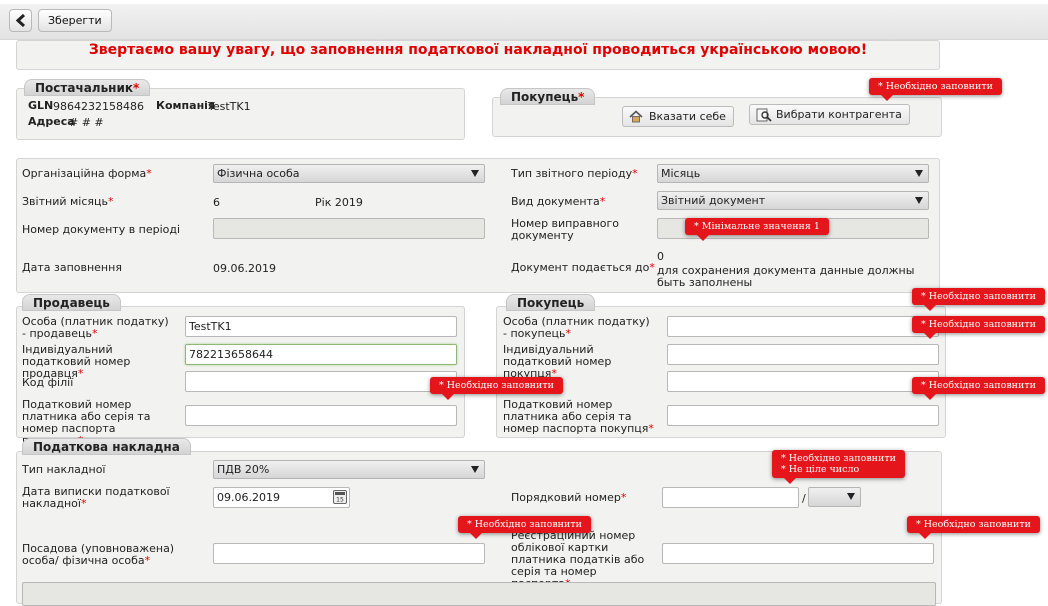  I want to click on company-value: TestTK1, so click(229, 106).